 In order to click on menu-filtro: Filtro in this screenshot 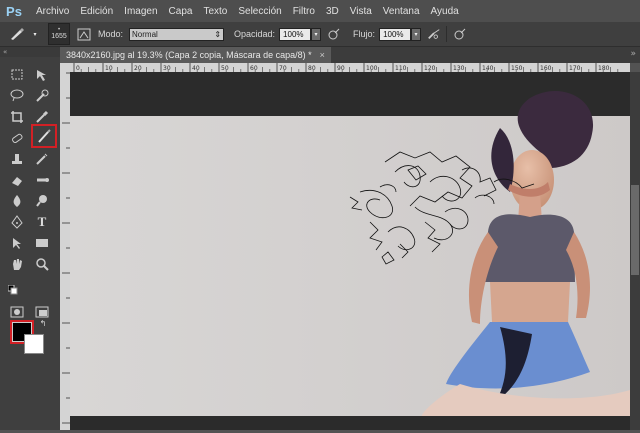, I will do `click(304, 11)`.